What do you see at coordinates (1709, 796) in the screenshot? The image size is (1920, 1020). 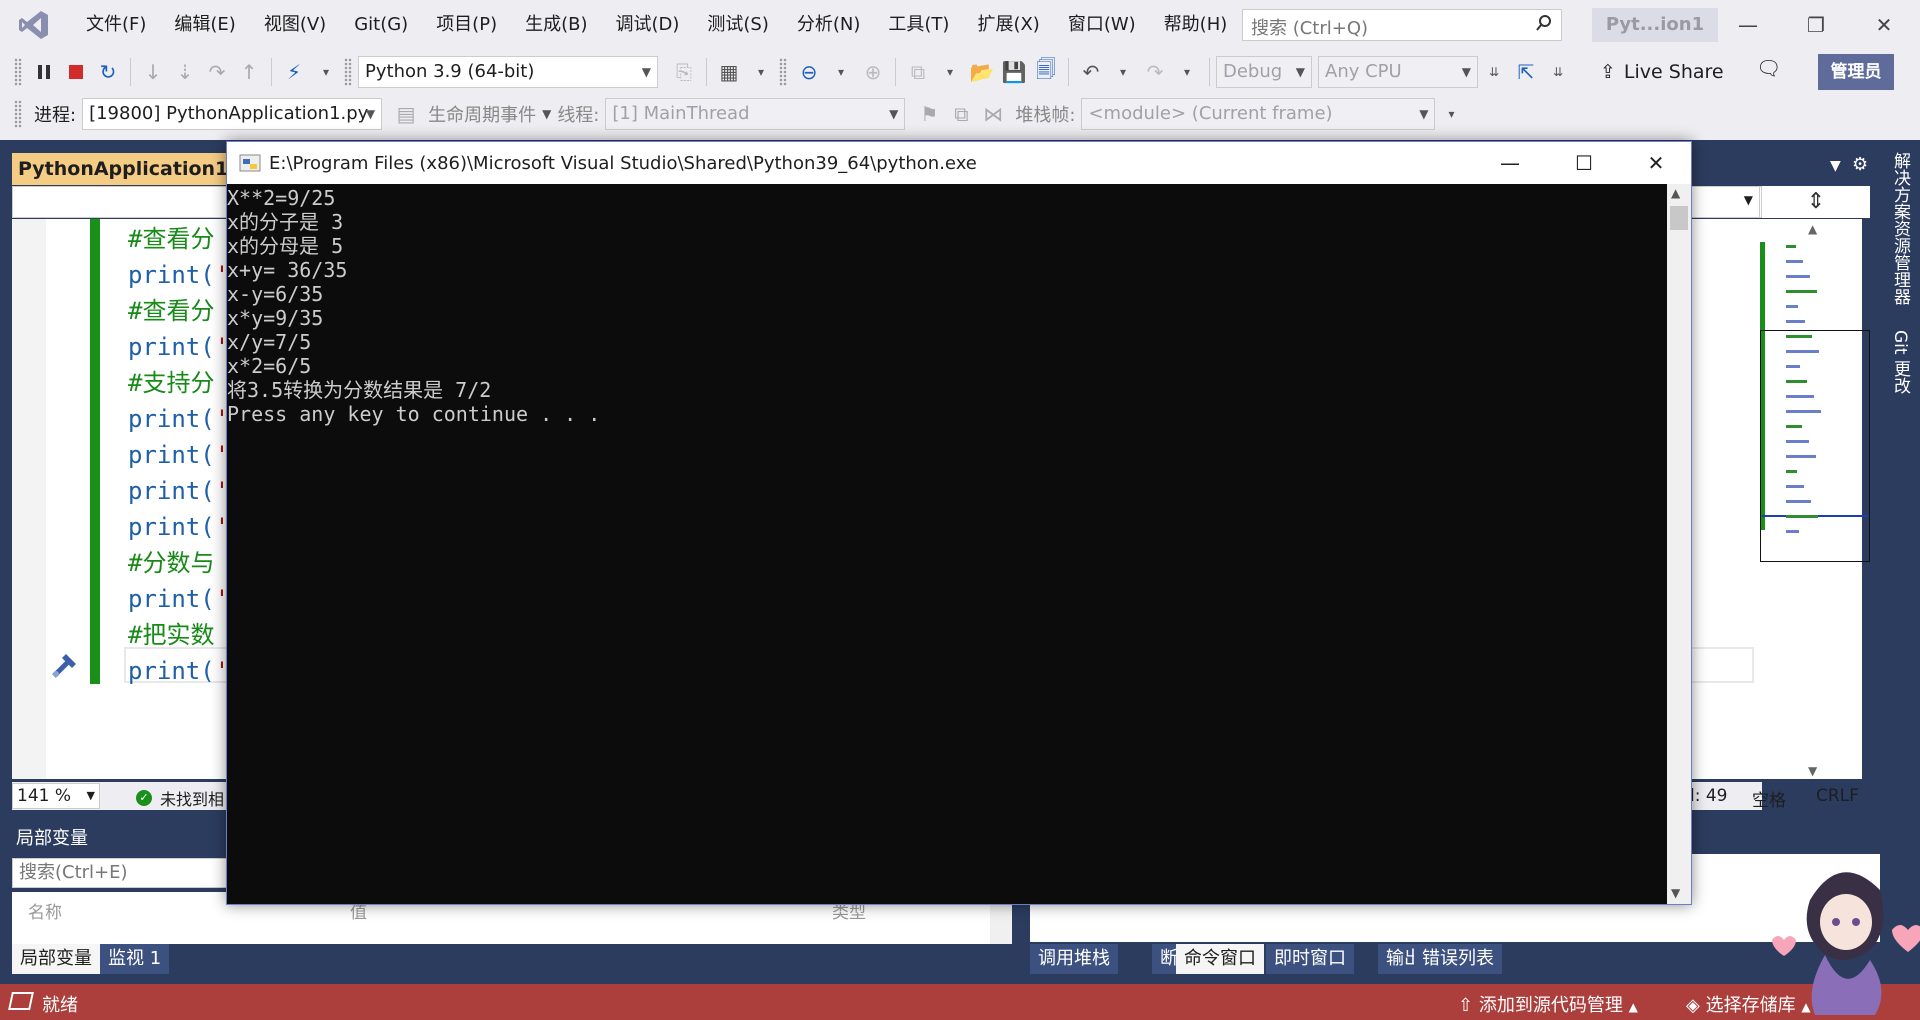 I see `line-number-info: l: 49` at bounding box center [1709, 796].